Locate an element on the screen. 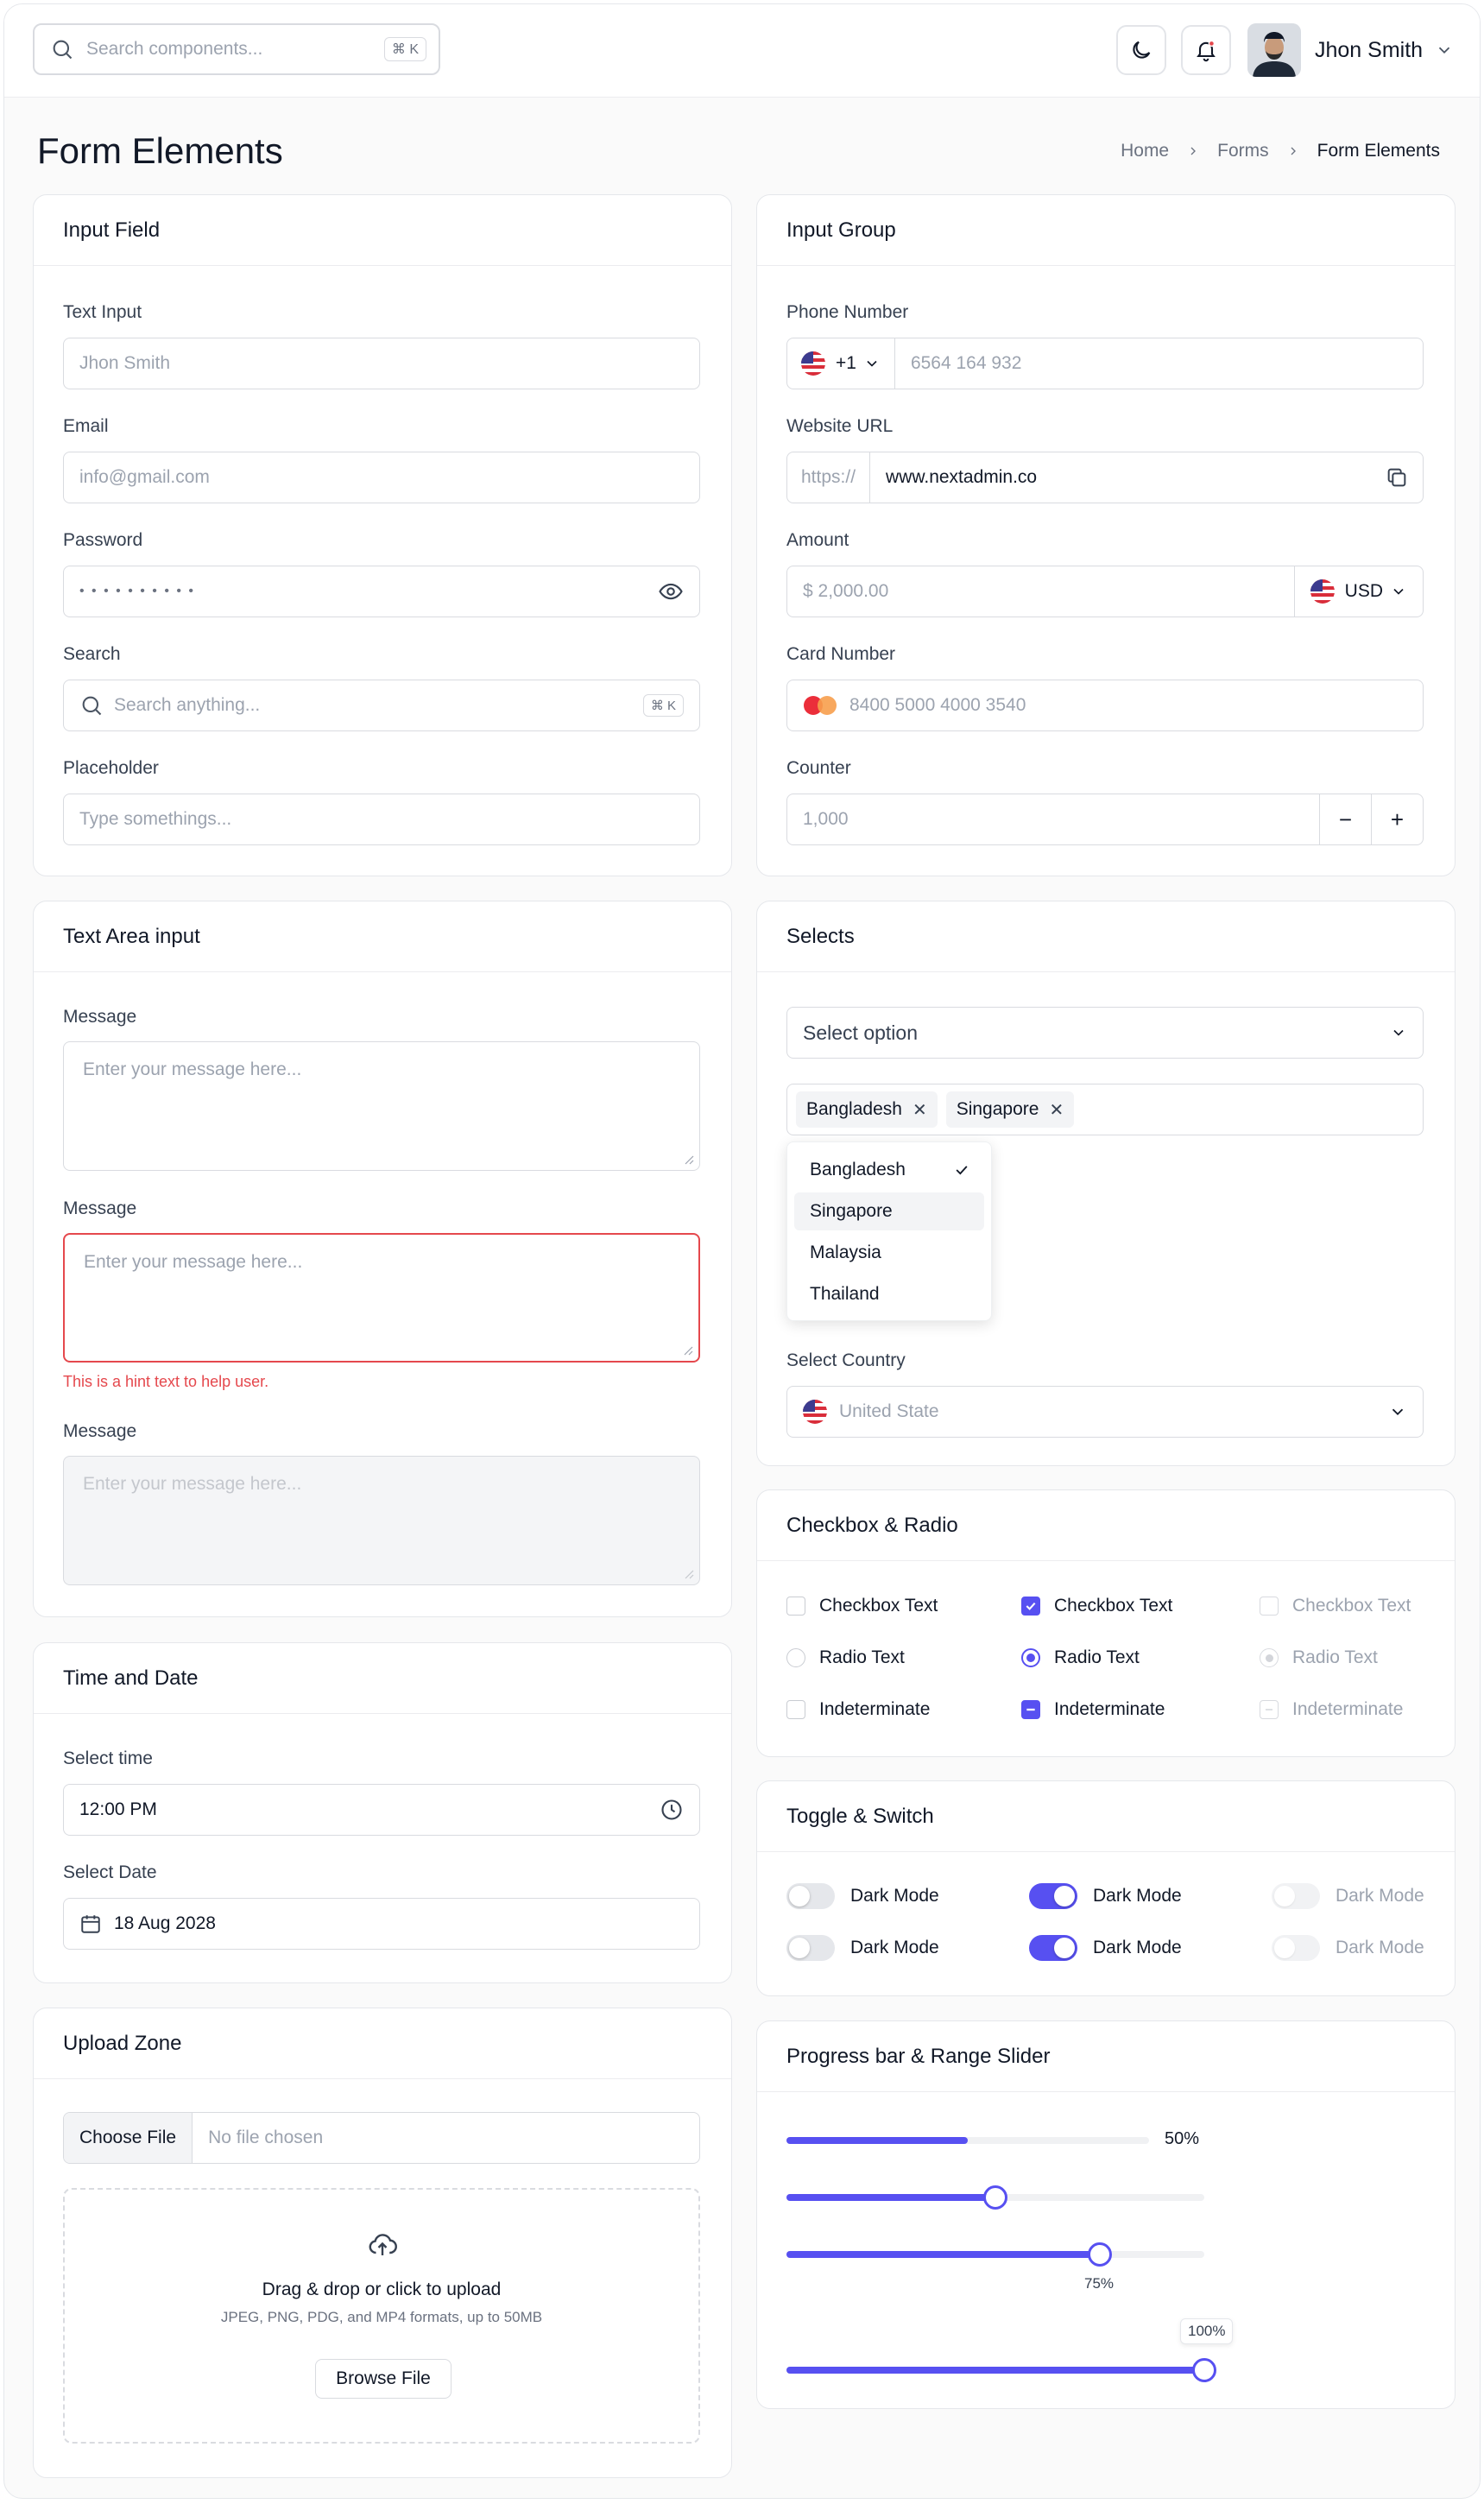  card-number-field: 8400 5000 4000 3540 is located at coordinates (1105, 705).